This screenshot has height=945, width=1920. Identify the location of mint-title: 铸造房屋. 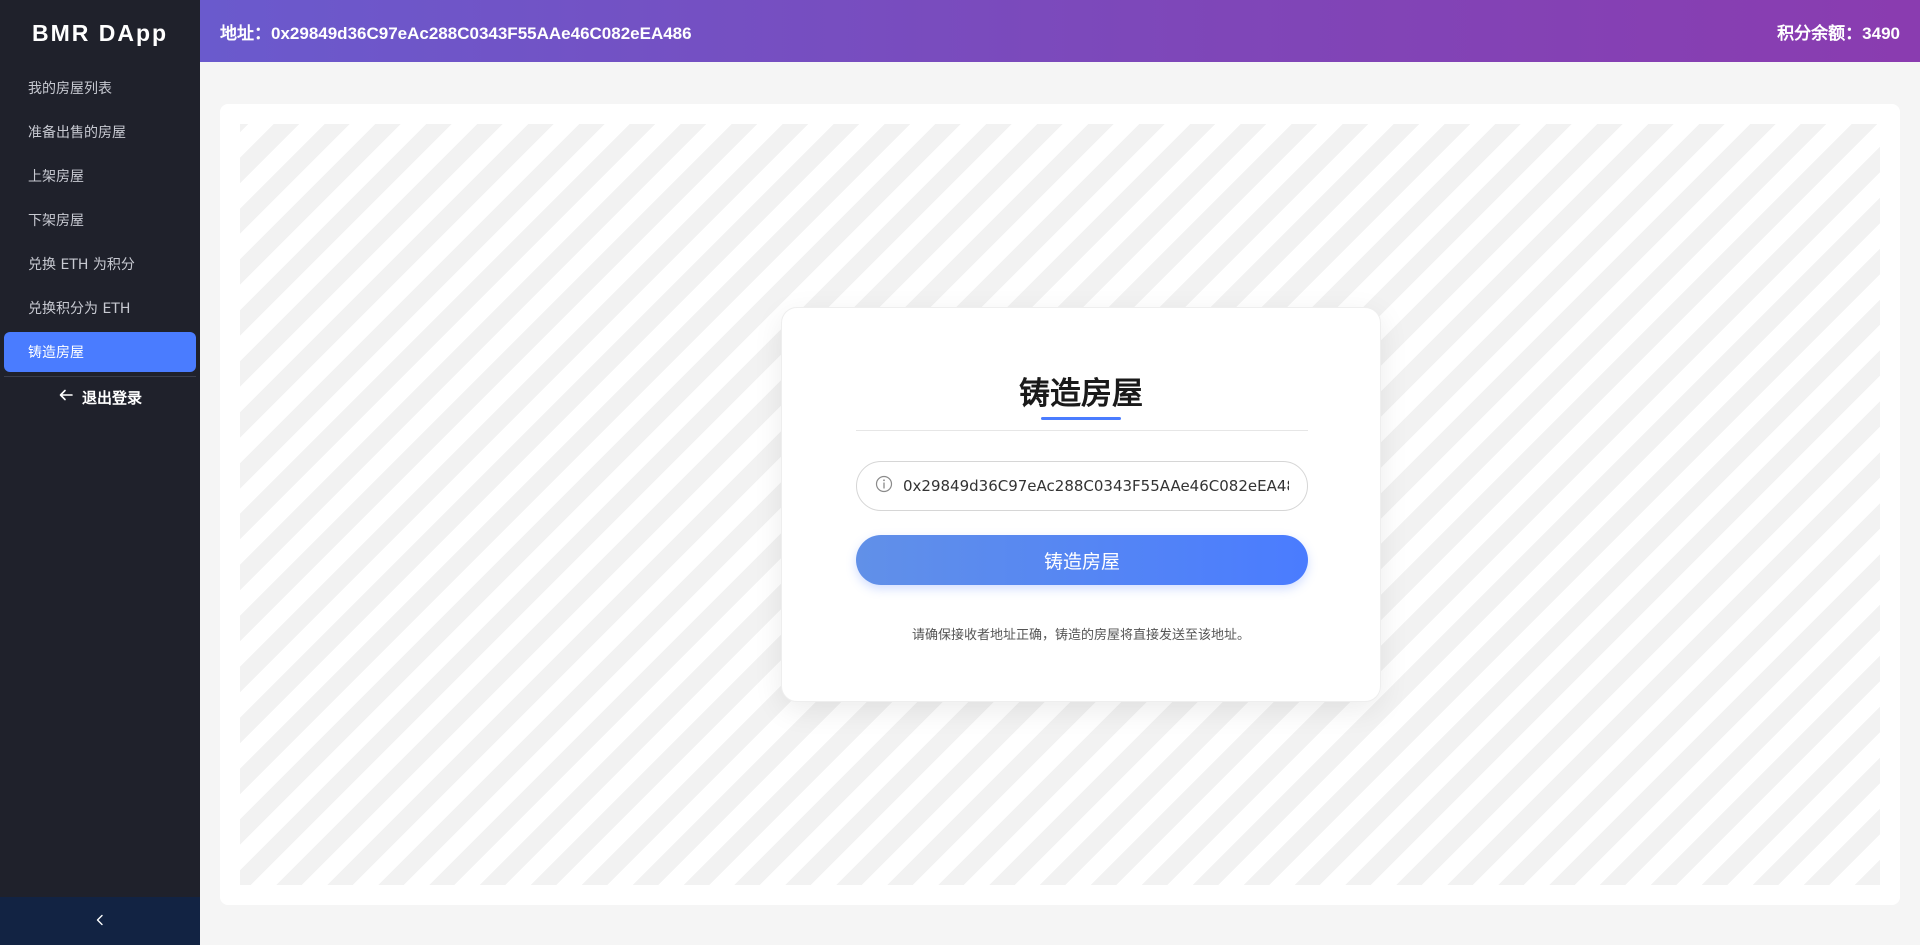
(1081, 394).